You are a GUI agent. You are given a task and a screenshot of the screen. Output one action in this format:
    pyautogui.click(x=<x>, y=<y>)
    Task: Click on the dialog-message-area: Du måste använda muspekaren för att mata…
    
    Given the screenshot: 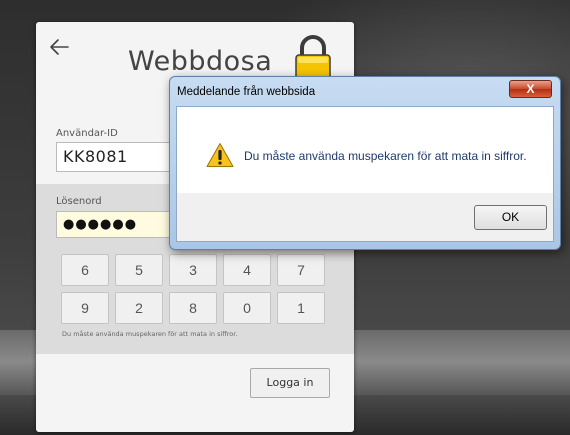 What is the action you would take?
    pyautogui.click(x=365, y=150)
    